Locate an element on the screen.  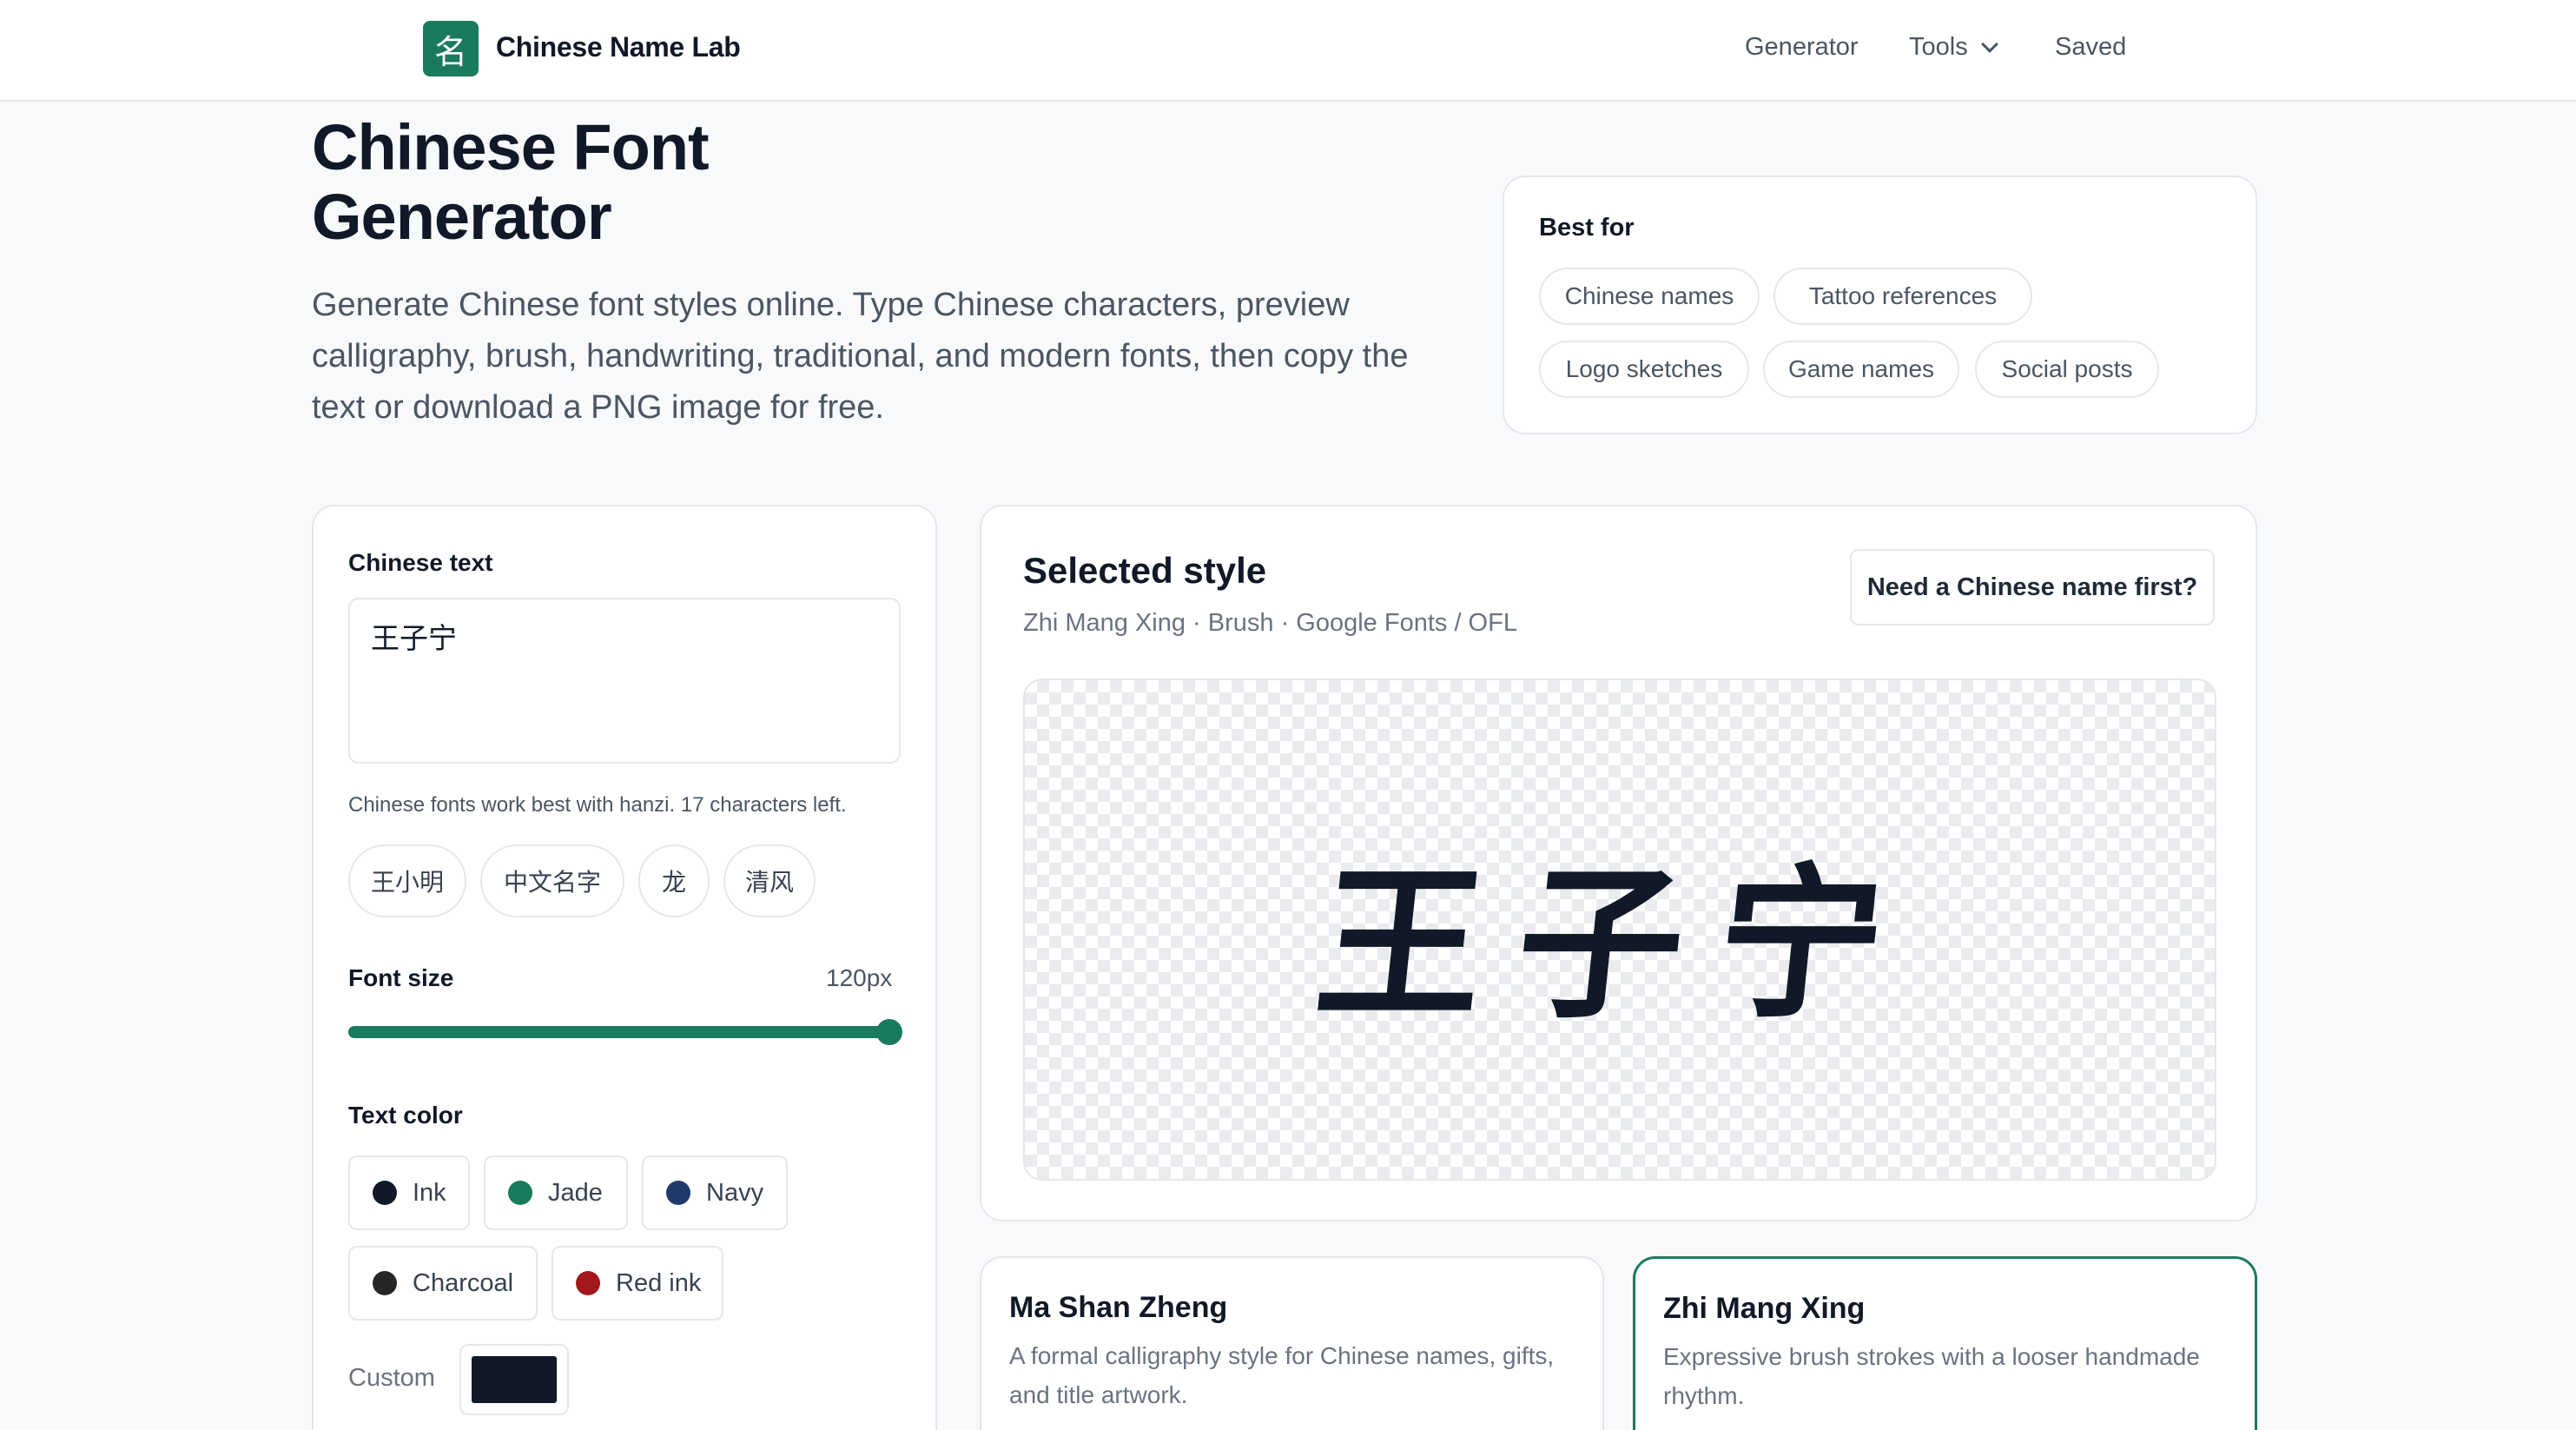
need-chinese-name-button: Need a Chinese name first? is located at coordinates (2032, 587).